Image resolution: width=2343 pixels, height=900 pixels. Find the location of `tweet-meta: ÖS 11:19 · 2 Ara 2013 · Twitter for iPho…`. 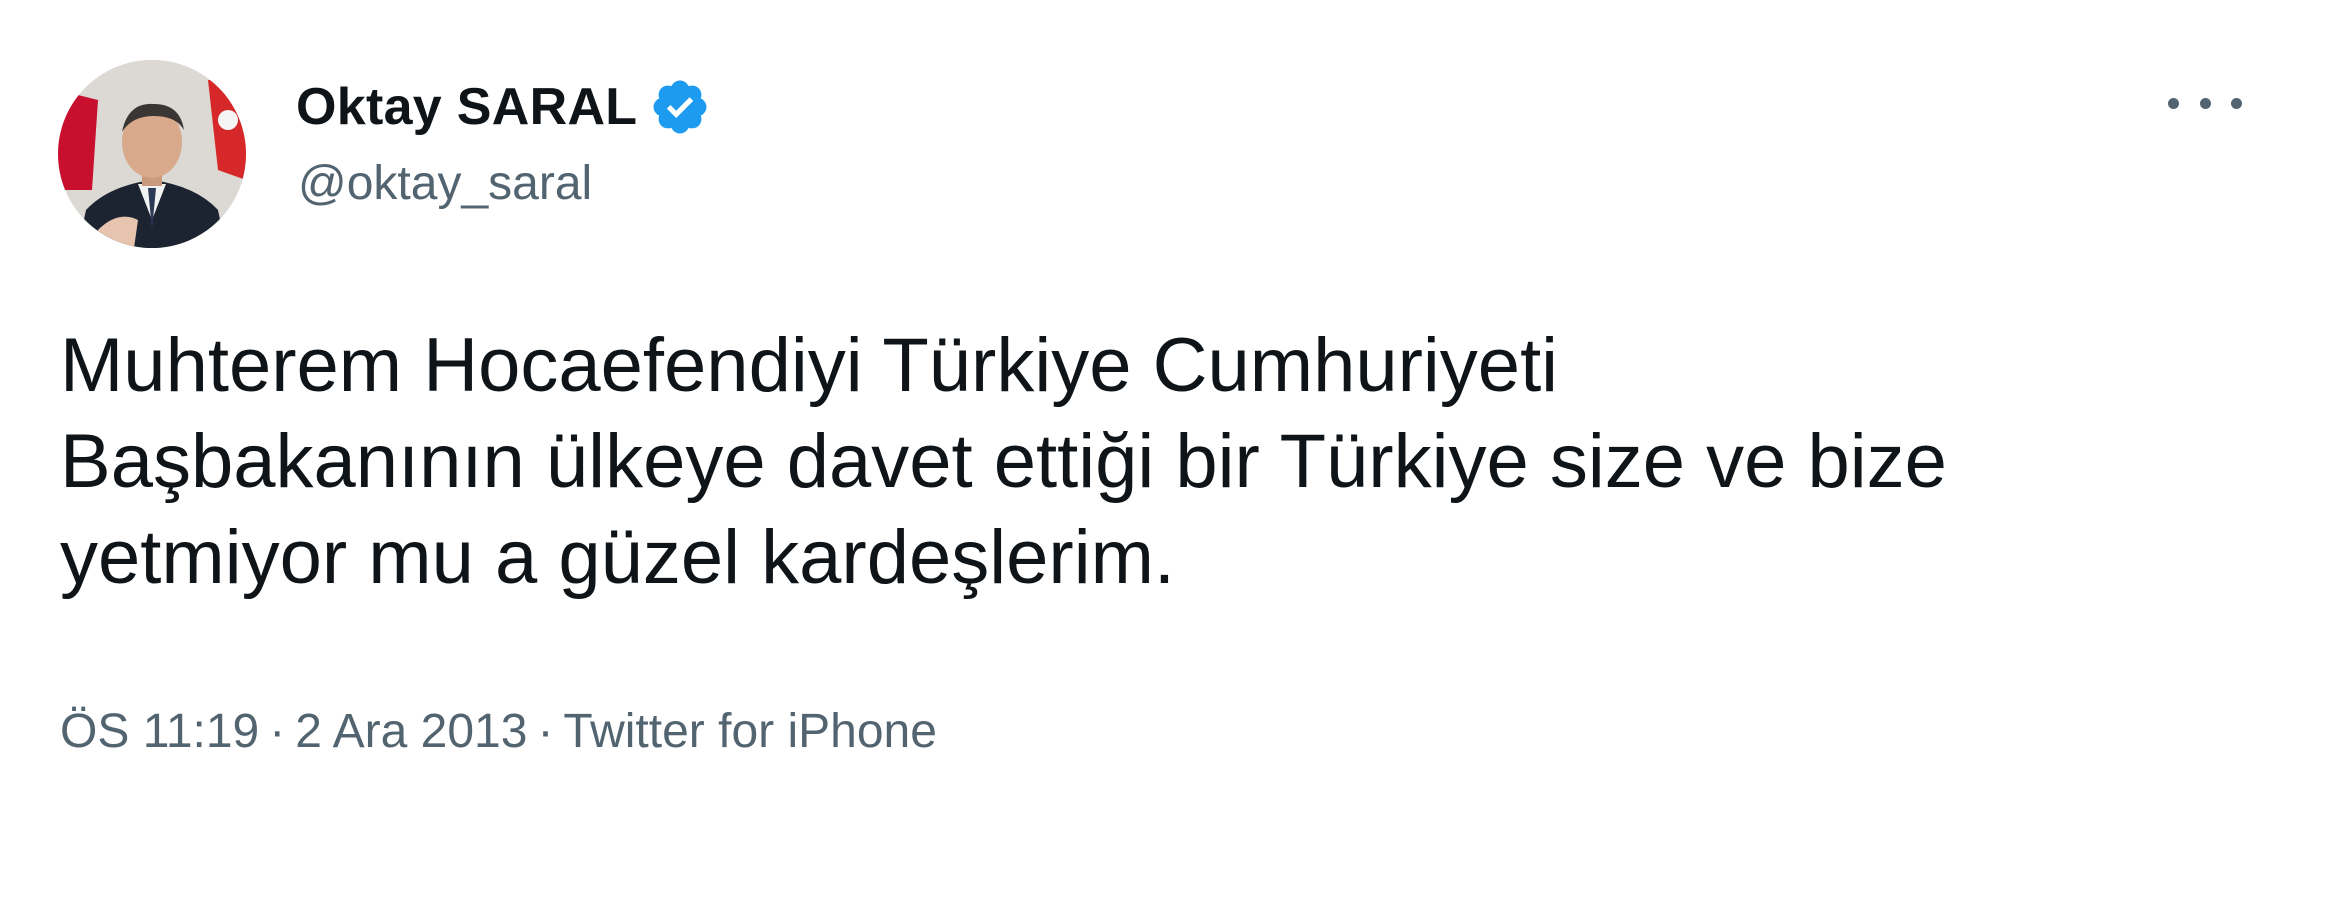

tweet-meta: ÖS 11:19 · 2 Ara 2013 · Twitter for iPho… is located at coordinates (498, 731).